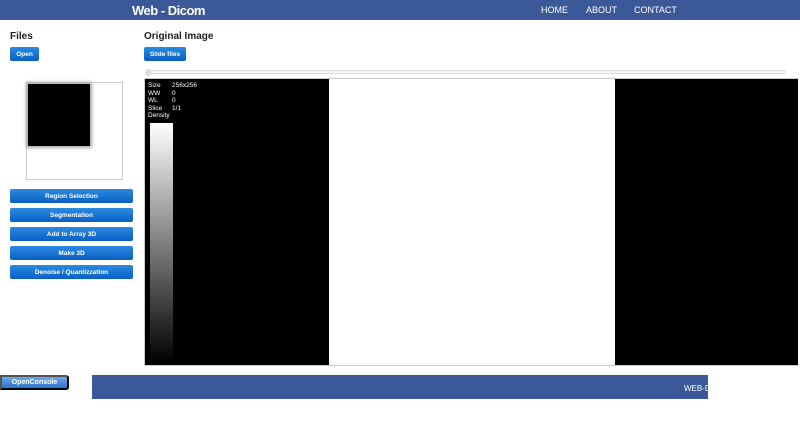 The height and width of the screenshot is (443, 800). Describe the element at coordinates (71, 253) in the screenshot. I see `make-3d-button: Make 3D` at that location.